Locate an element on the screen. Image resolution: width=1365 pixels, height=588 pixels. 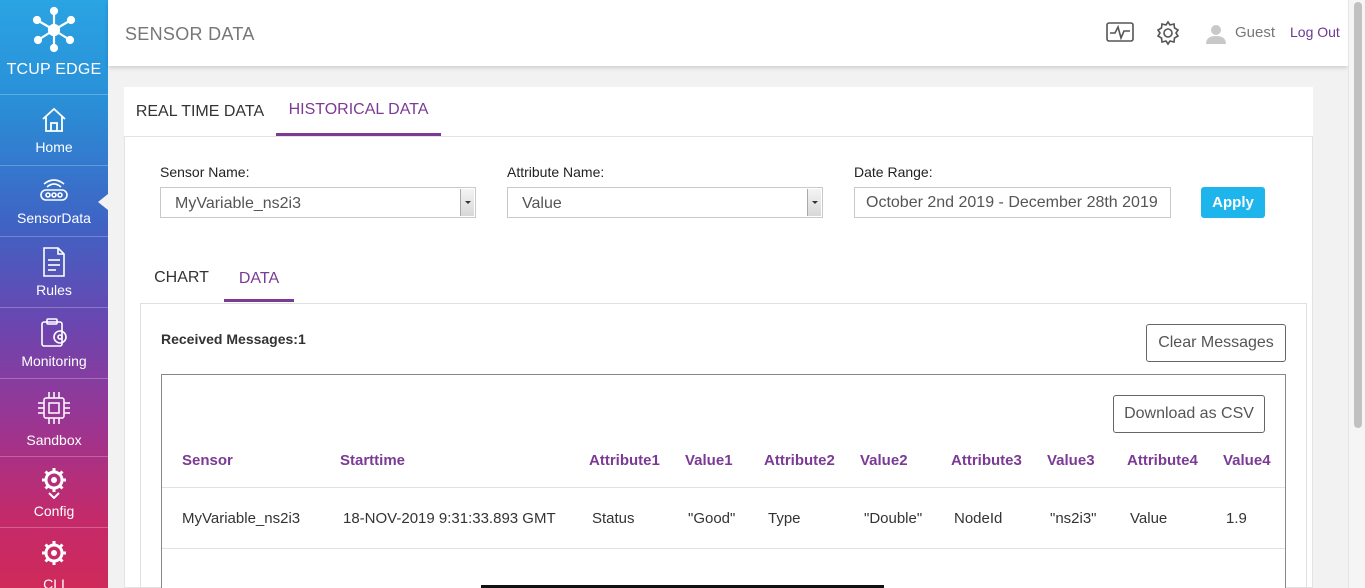
sidebar-item-label: Monitoring is located at coordinates (54, 361).